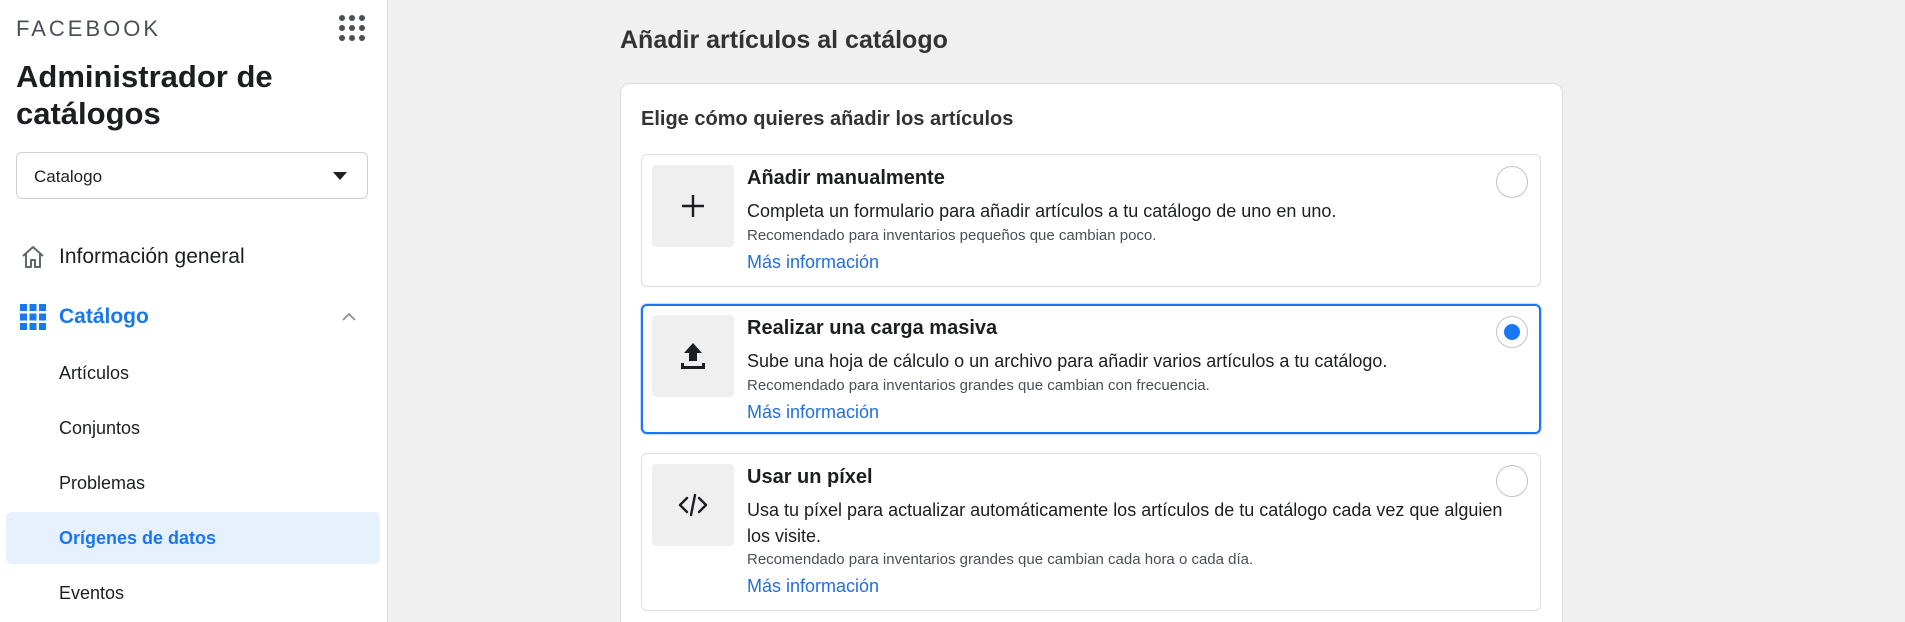 Image resolution: width=1905 pixels, height=622 pixels. Describe the element at coordinates (104, 316) in the screenshot. I see `sidebar-item-label: Catálogo` at that location.